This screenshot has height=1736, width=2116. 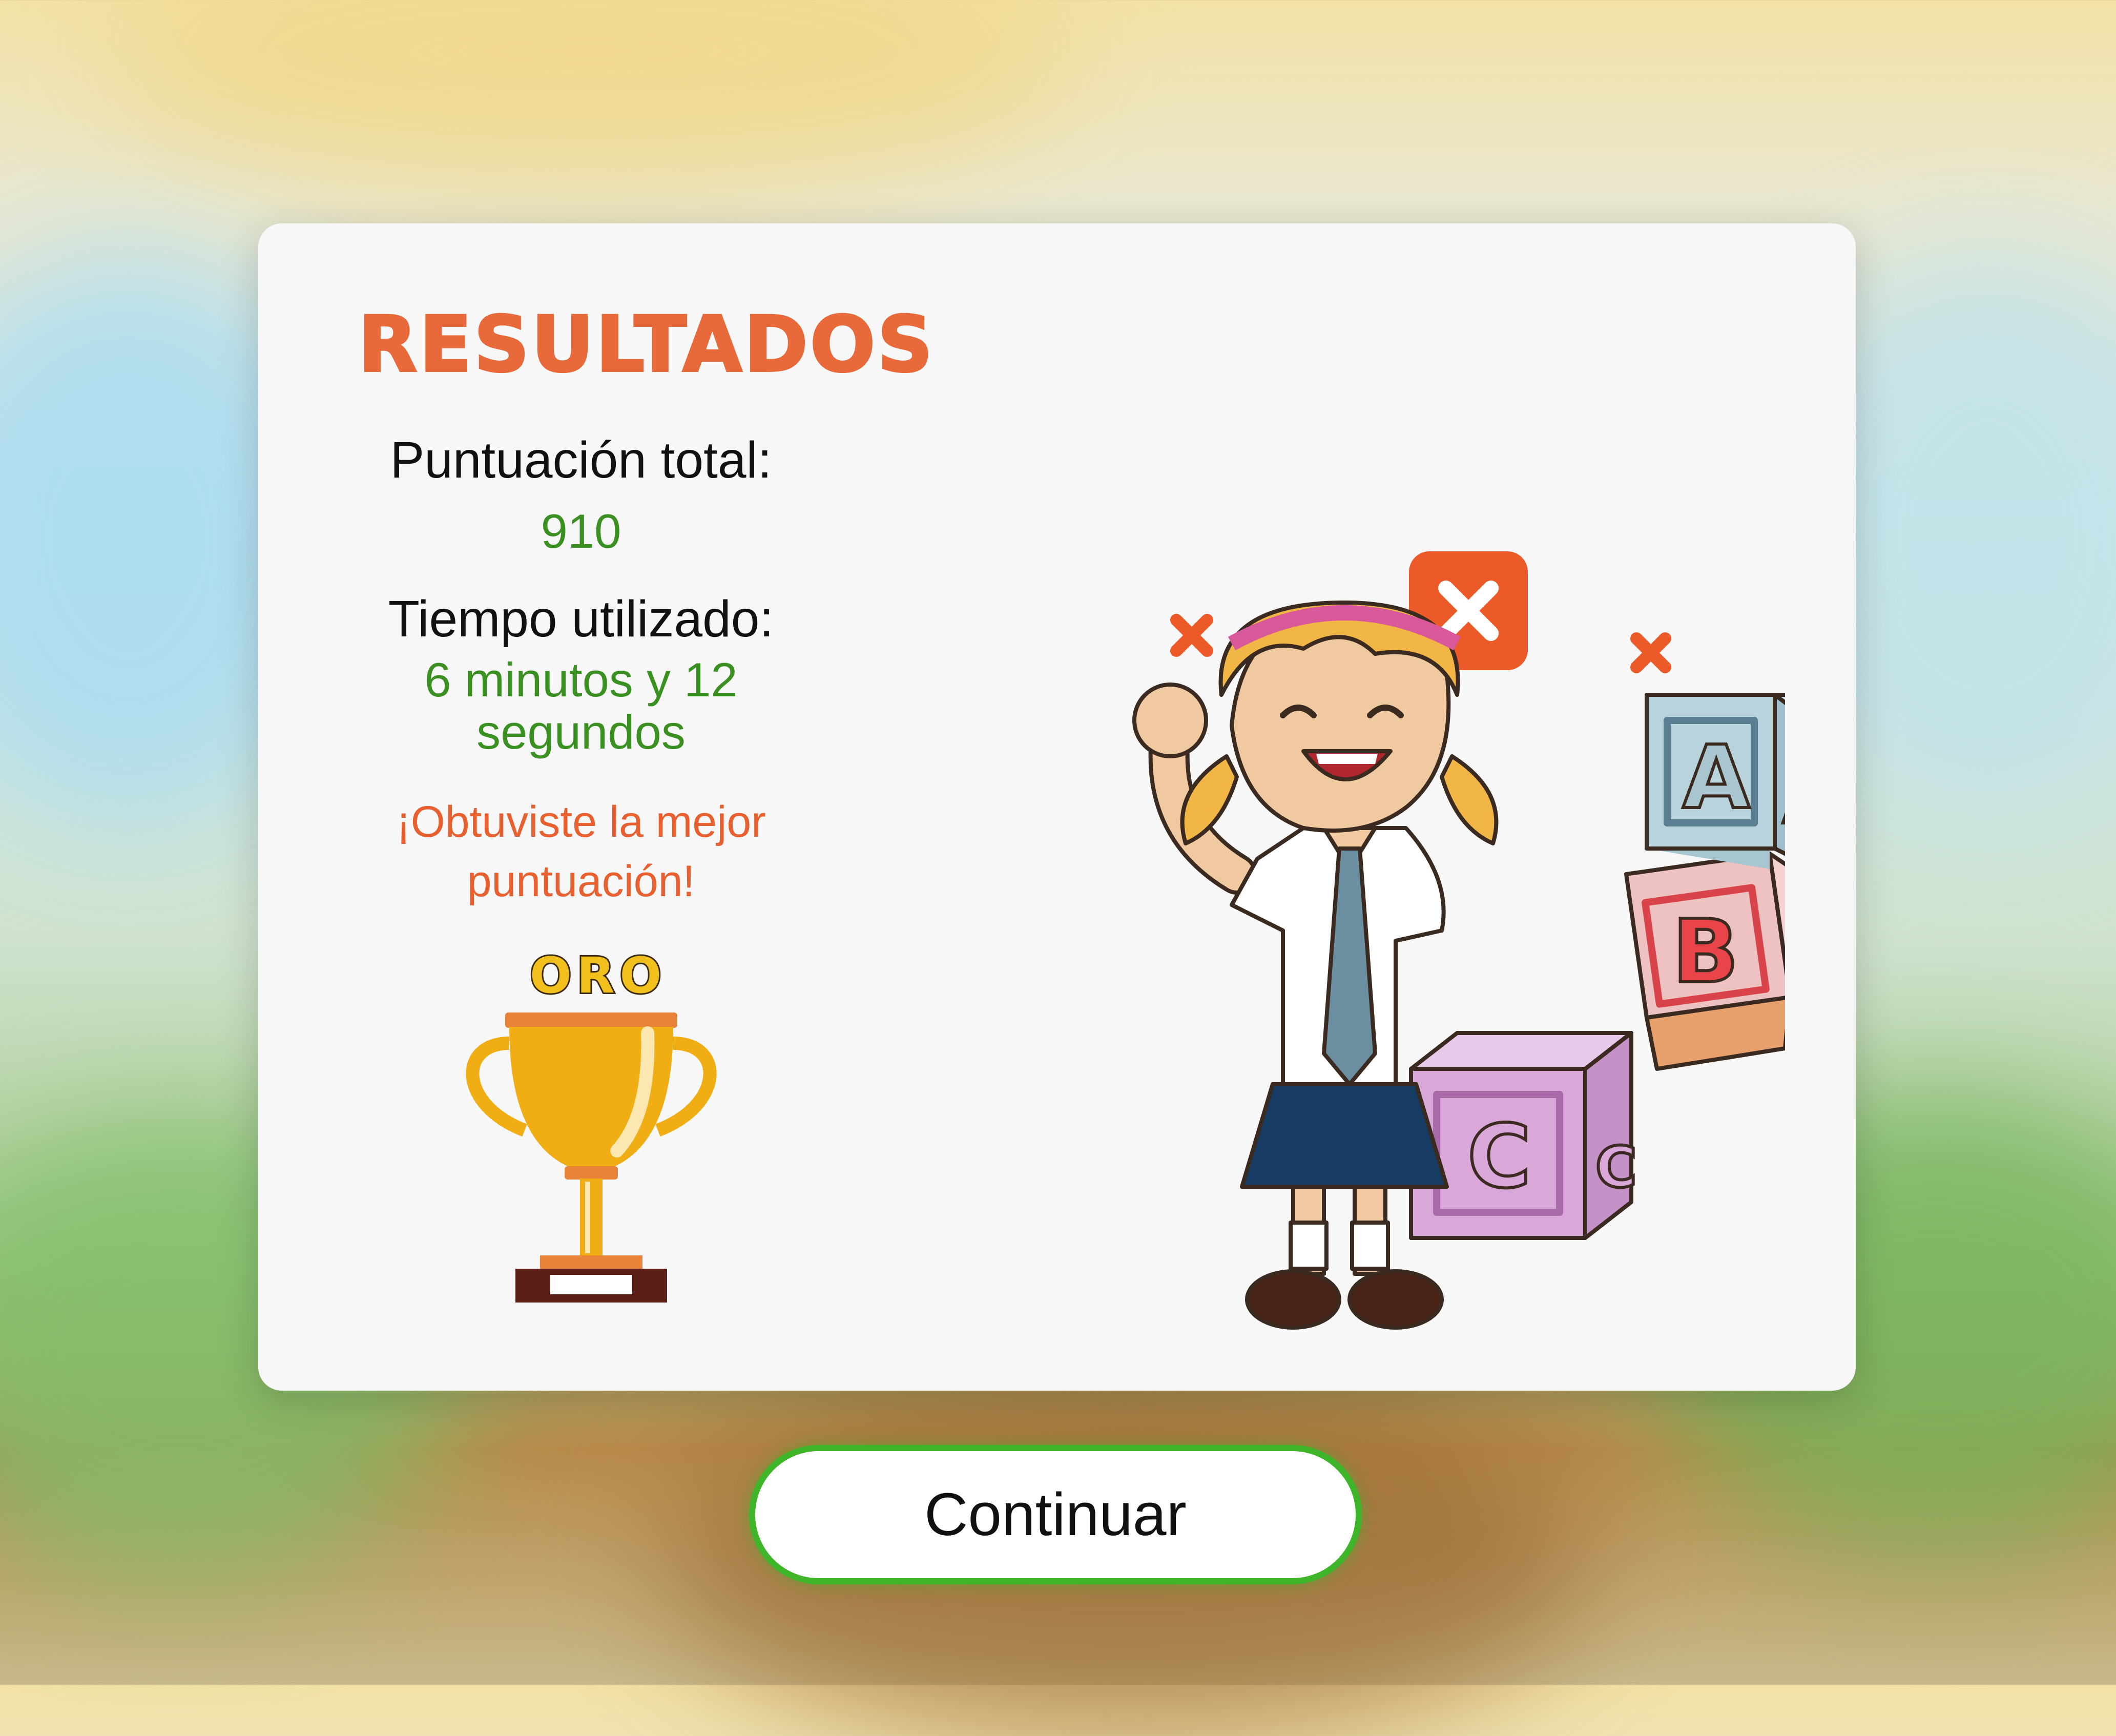 I want to click on score-value: 910, so click(x=581, y=531).